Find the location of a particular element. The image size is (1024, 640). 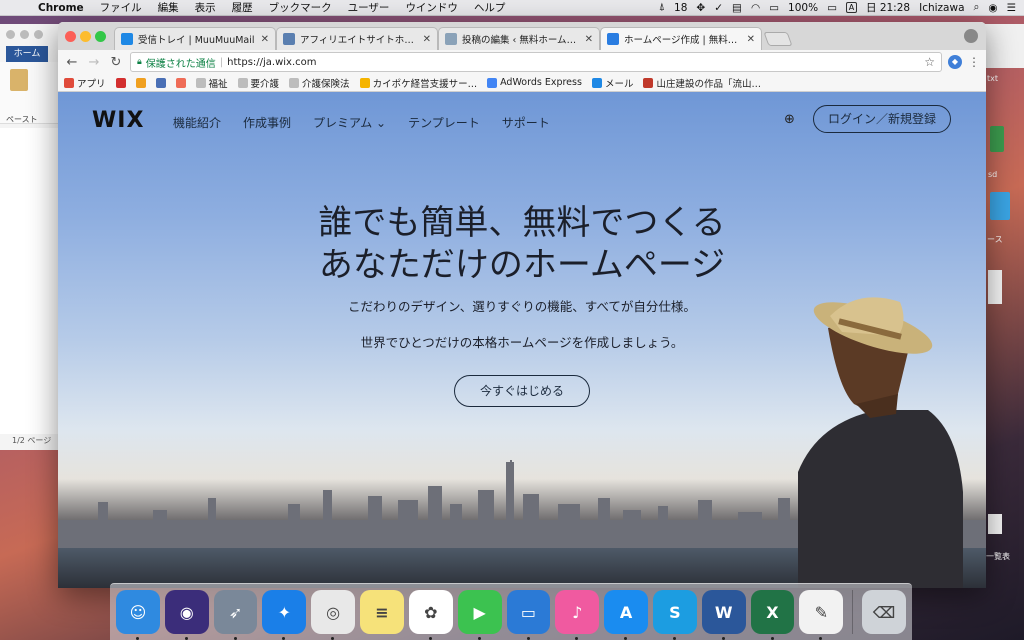

bookmark-star-icon: ☆ is located at coordinates (929, 62).